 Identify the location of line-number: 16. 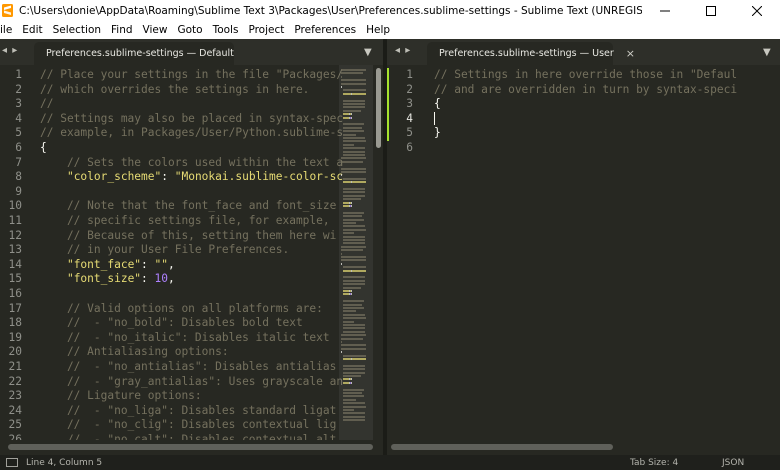
(15, 293).